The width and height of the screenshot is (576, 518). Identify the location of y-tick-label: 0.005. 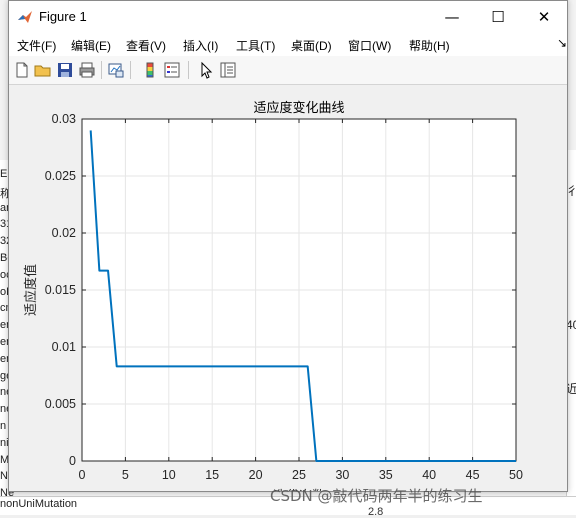
(60, 404).